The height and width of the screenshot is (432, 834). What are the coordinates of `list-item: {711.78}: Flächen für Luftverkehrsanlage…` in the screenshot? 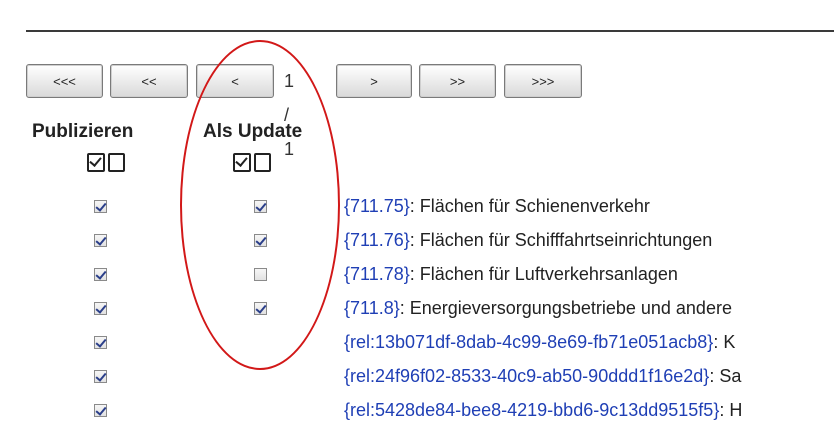 It's located at (511, 274).